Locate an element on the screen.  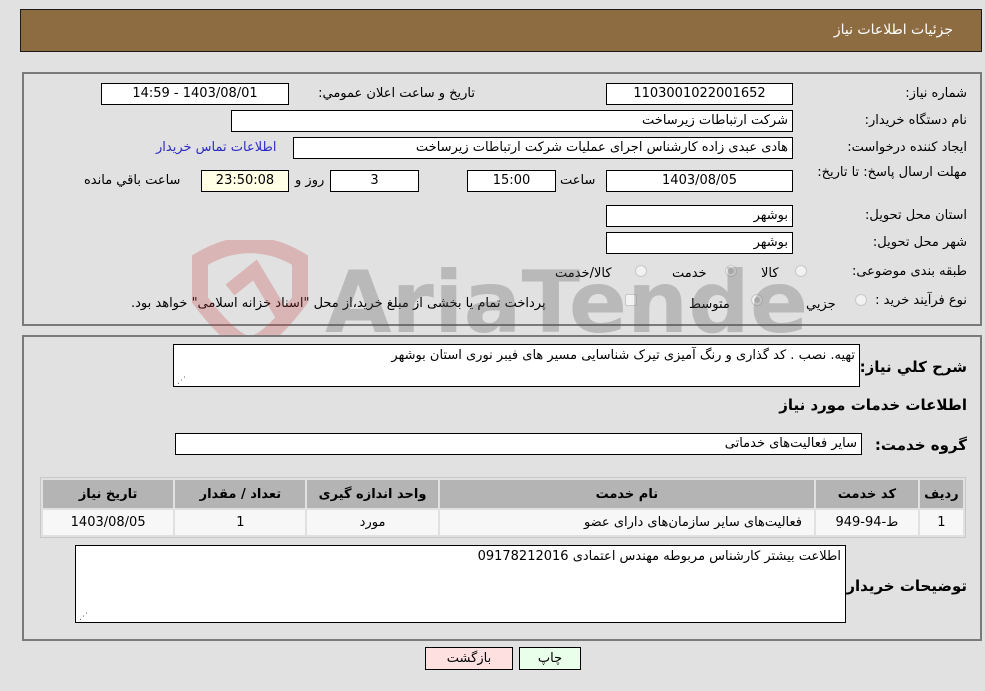
process-option-medium: متوسط is located at coordinates (709, 304).